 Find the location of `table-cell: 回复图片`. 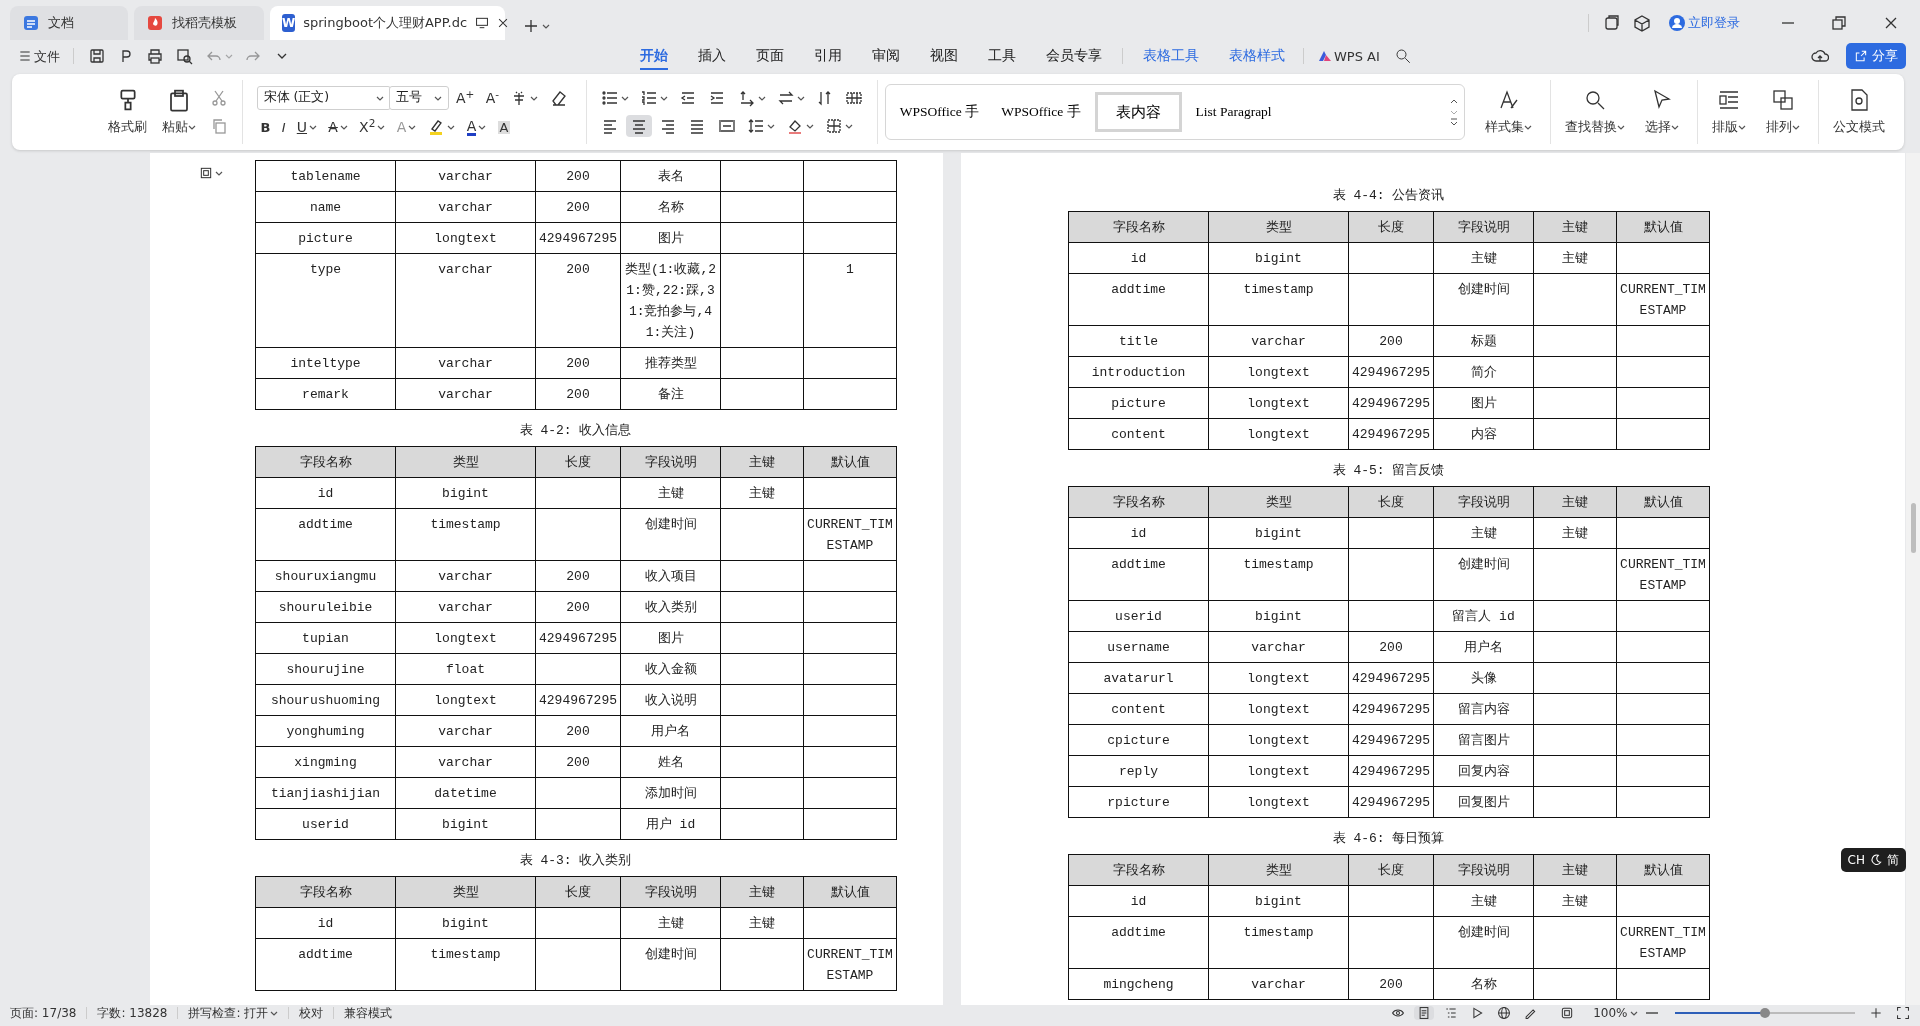

table-cell: 回复图片 is located at coordinates (1483, 803).